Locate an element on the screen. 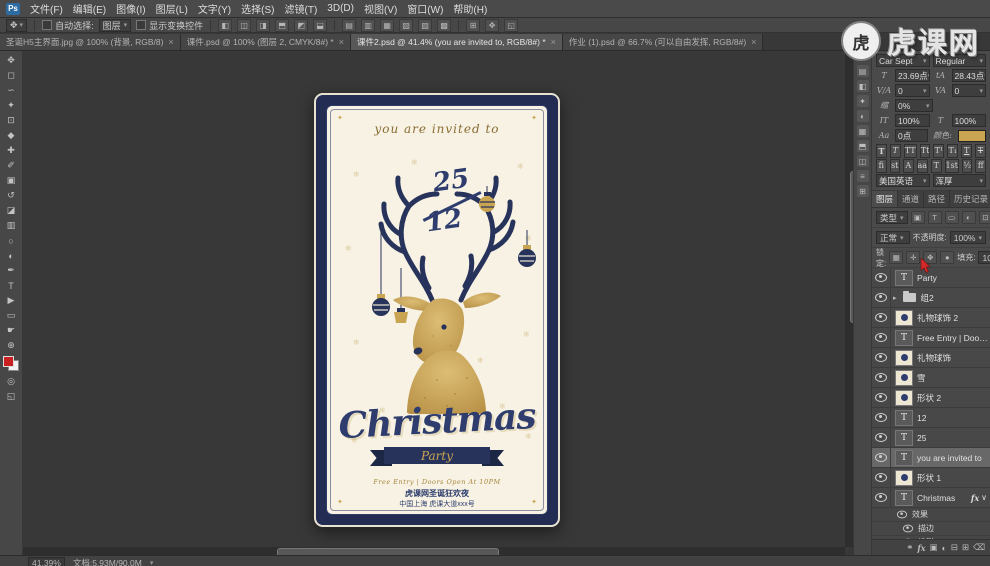 Image resolution: width=990 pixels, height=566 pixels. layer-row-ornament: 礼物球饰 is located at coordinates (931, 358).